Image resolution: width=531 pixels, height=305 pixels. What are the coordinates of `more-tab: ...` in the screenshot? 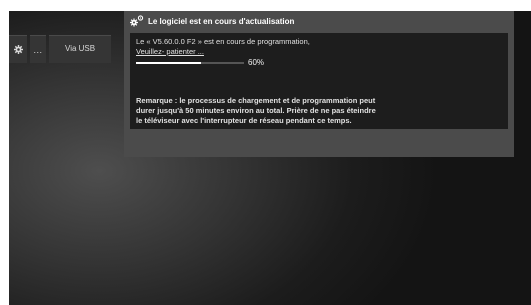 It's located at (38, 49).